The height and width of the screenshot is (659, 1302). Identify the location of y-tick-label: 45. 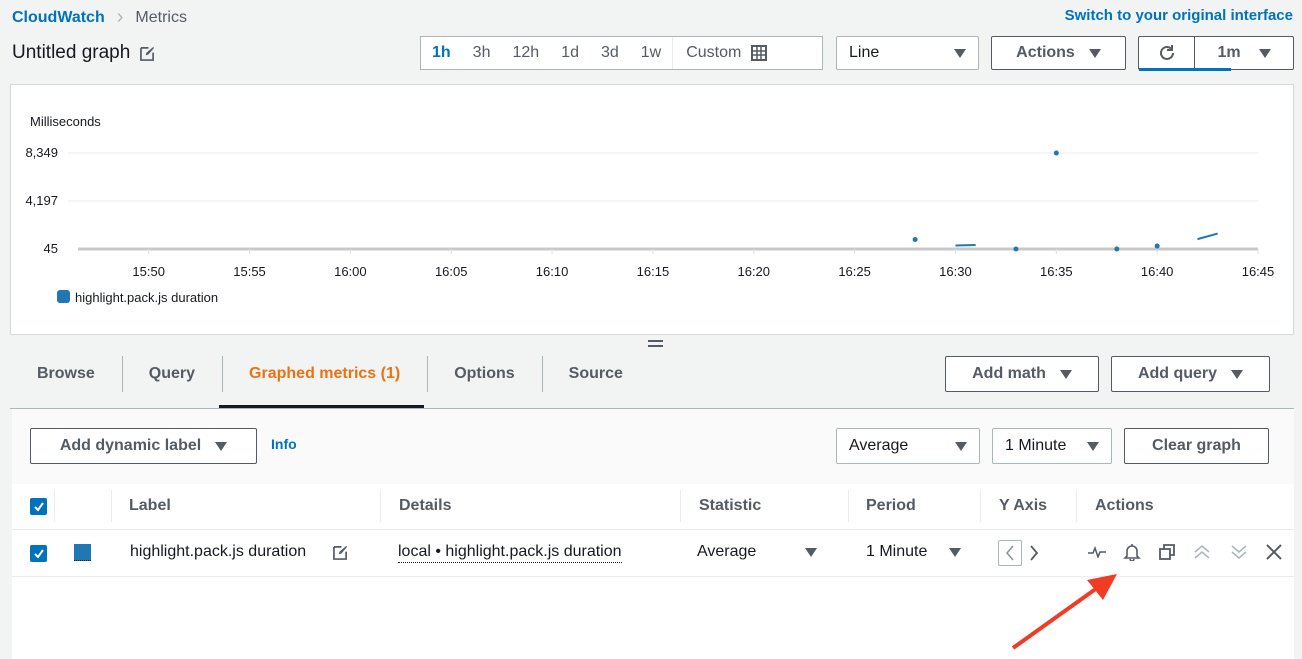
(51, 248).